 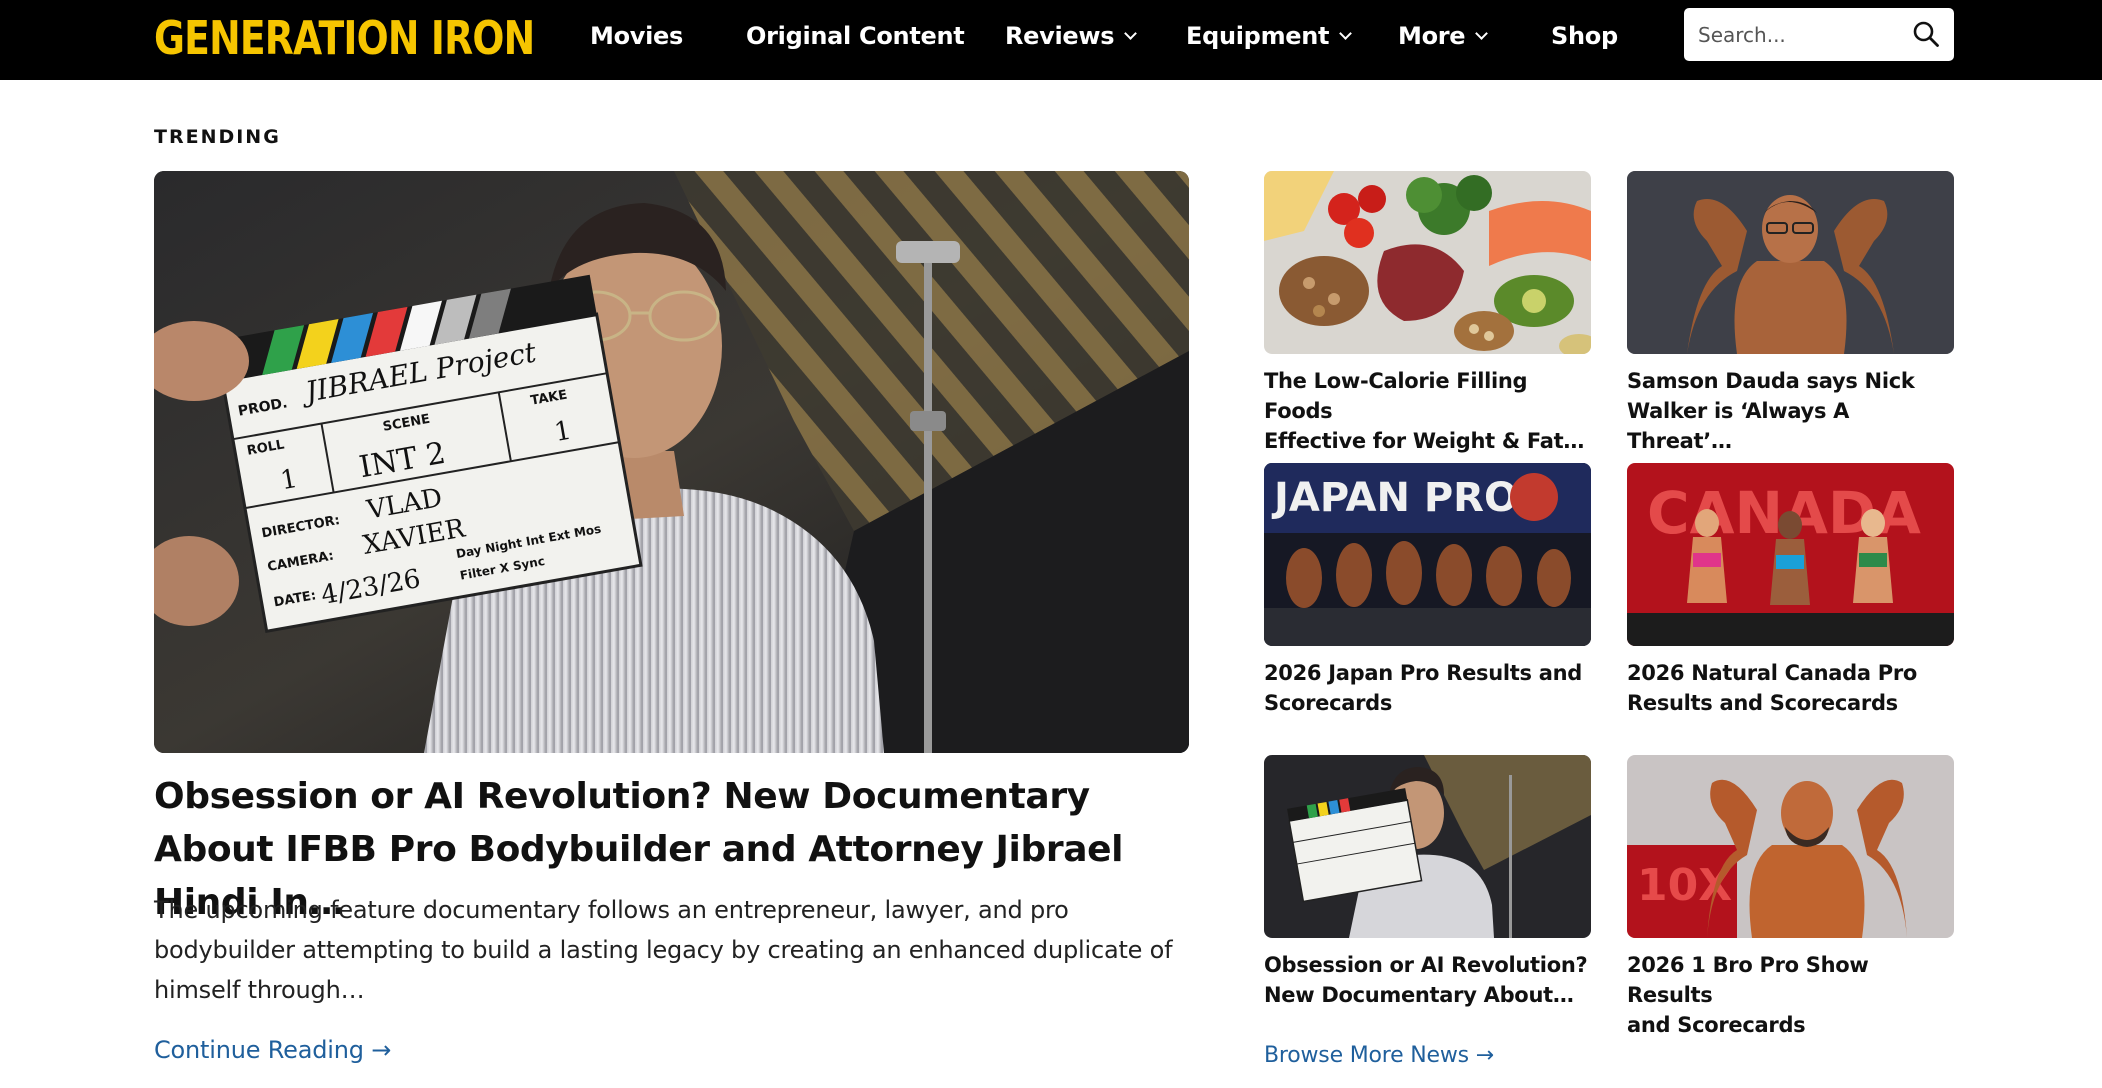 What do you see at coordinates (1716, 1025) in the screenshot?
I see `card-title-line: and Scorecards` at bounding box center [1716, 1025].